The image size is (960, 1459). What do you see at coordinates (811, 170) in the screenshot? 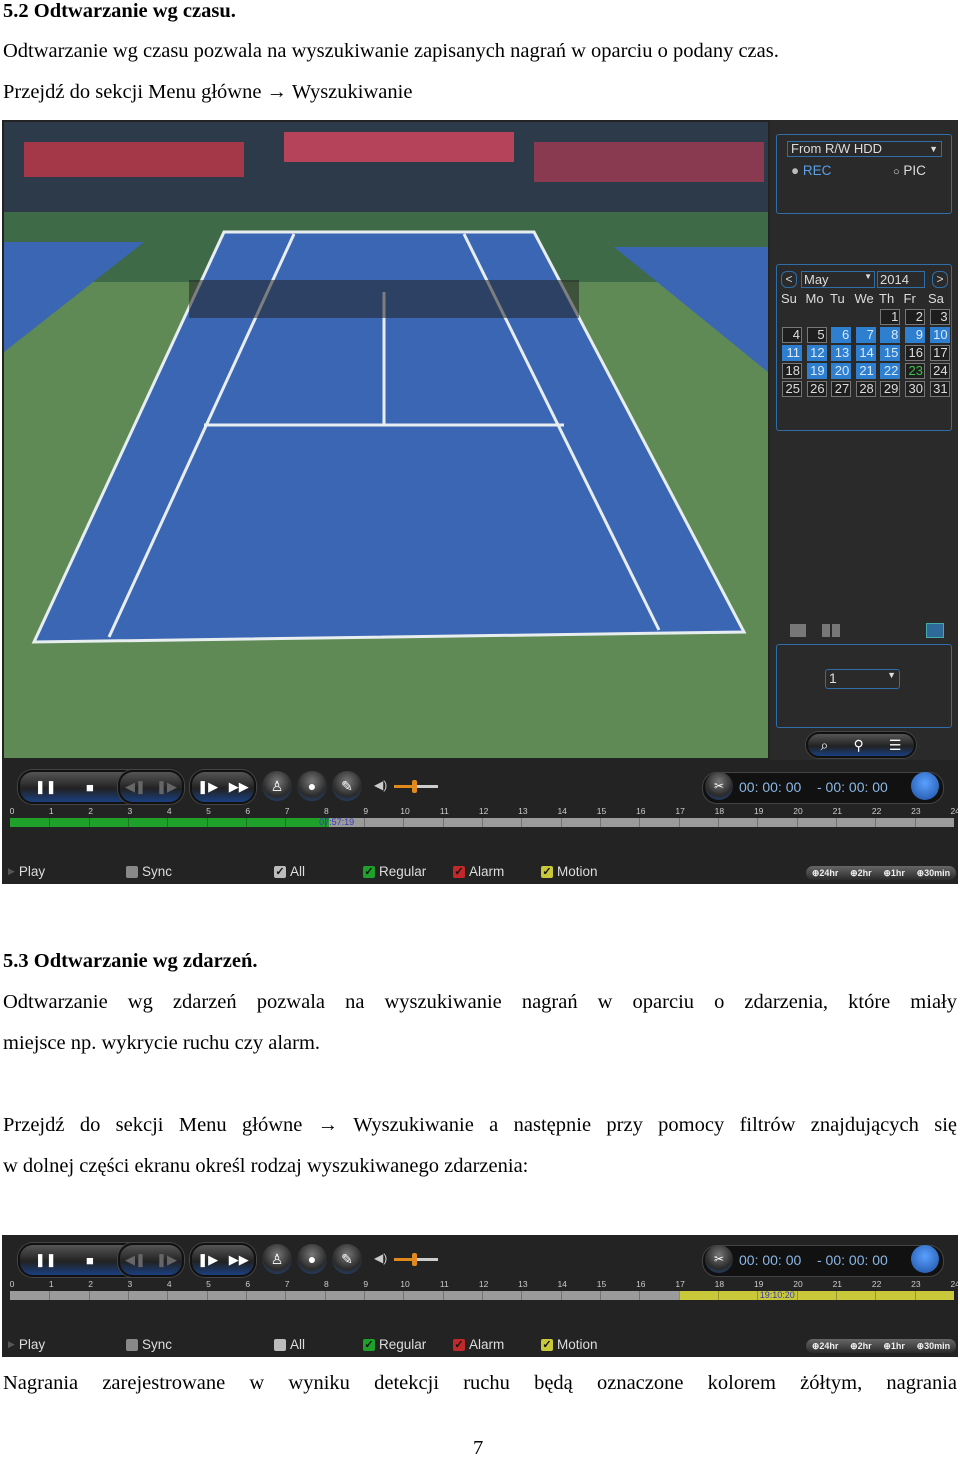
I see `rec-radio: ● REC` at bounding box center [811, 170].